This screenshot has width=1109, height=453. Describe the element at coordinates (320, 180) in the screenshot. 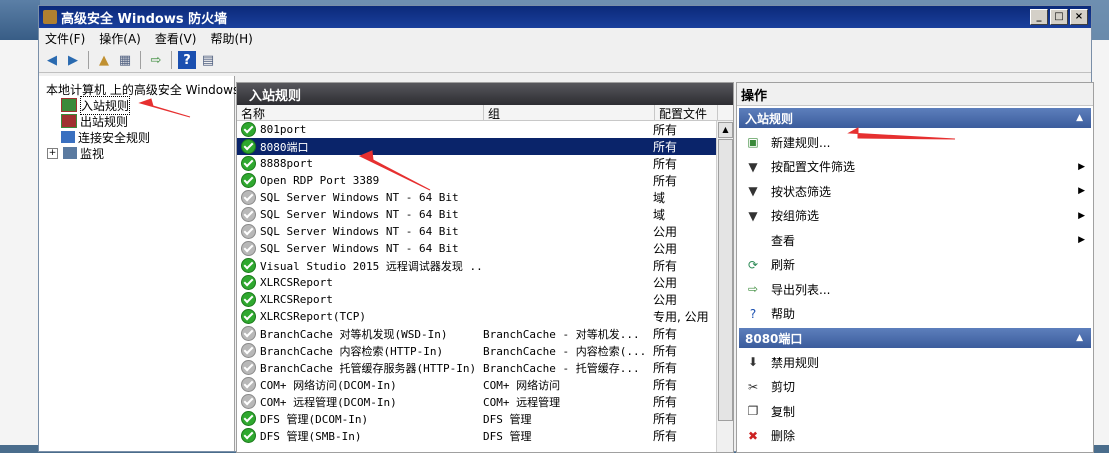

I see `rule-name: Open RDP Port 3389` at that location.